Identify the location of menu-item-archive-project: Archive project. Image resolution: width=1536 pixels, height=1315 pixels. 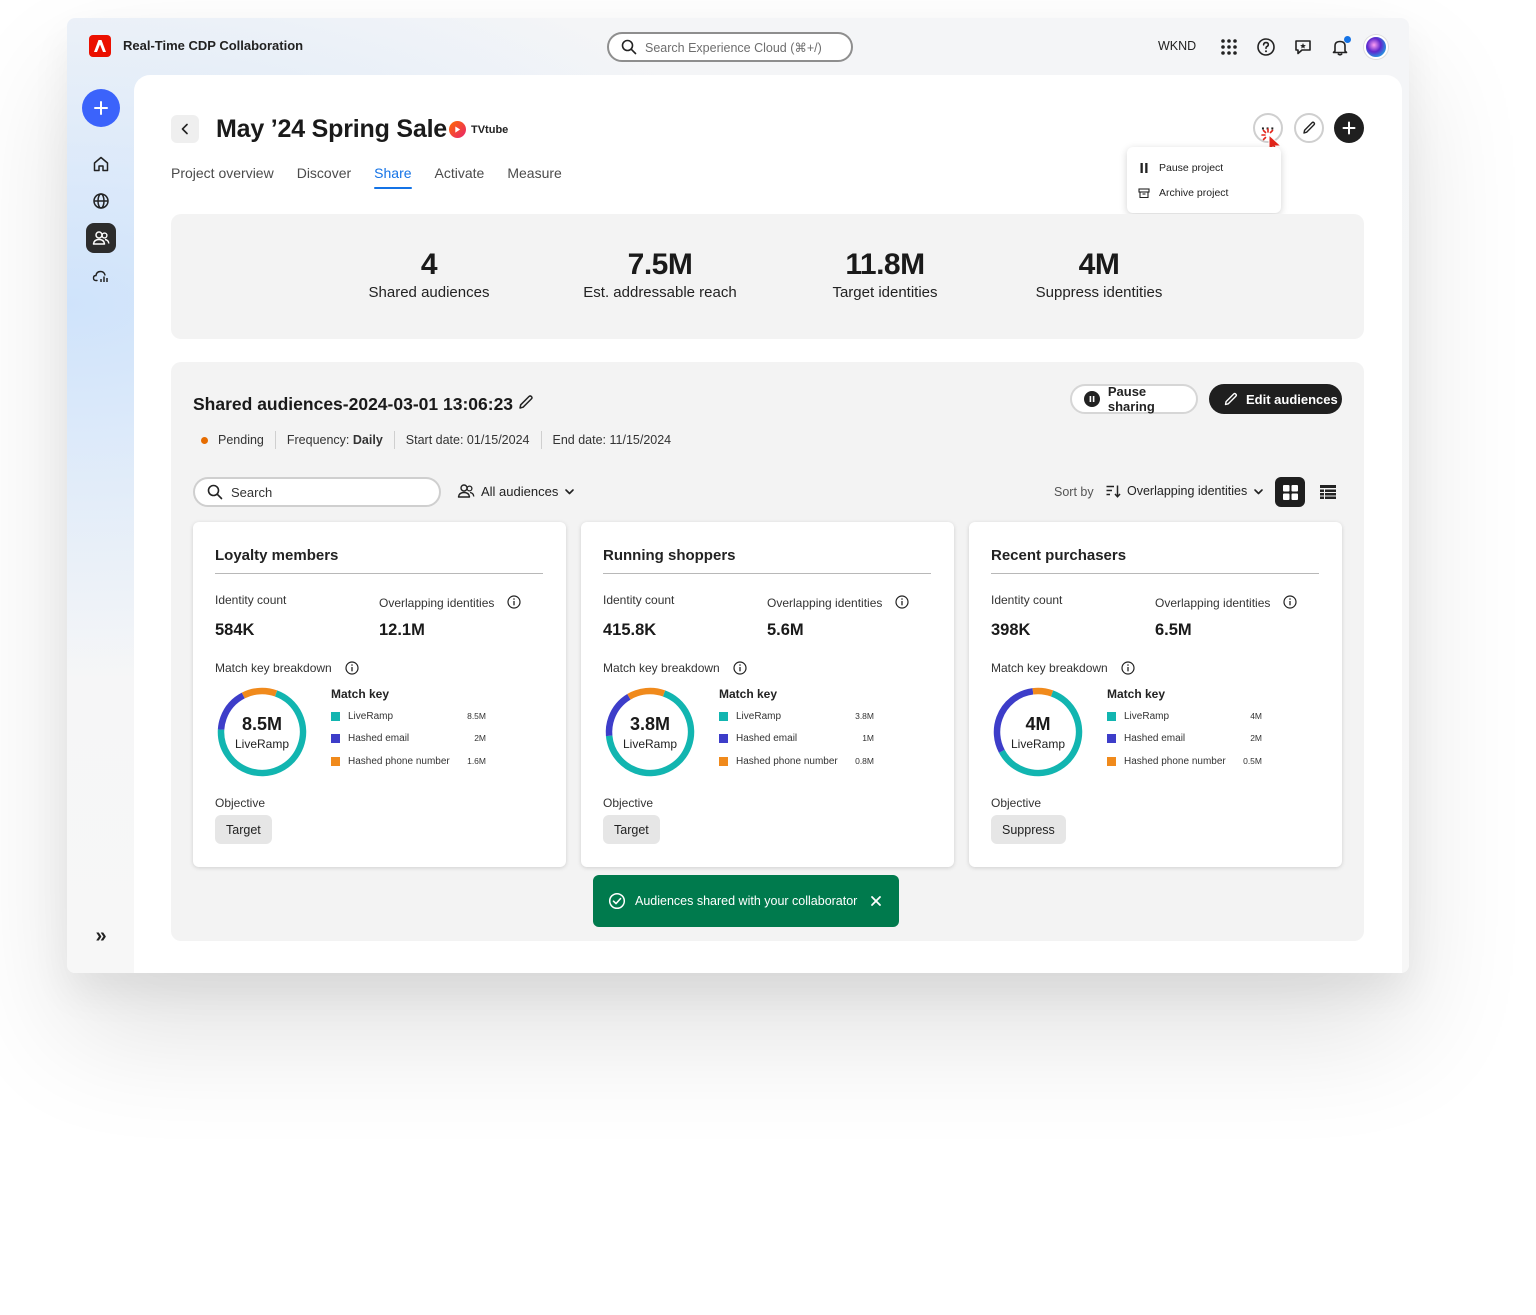
(1204, 192).